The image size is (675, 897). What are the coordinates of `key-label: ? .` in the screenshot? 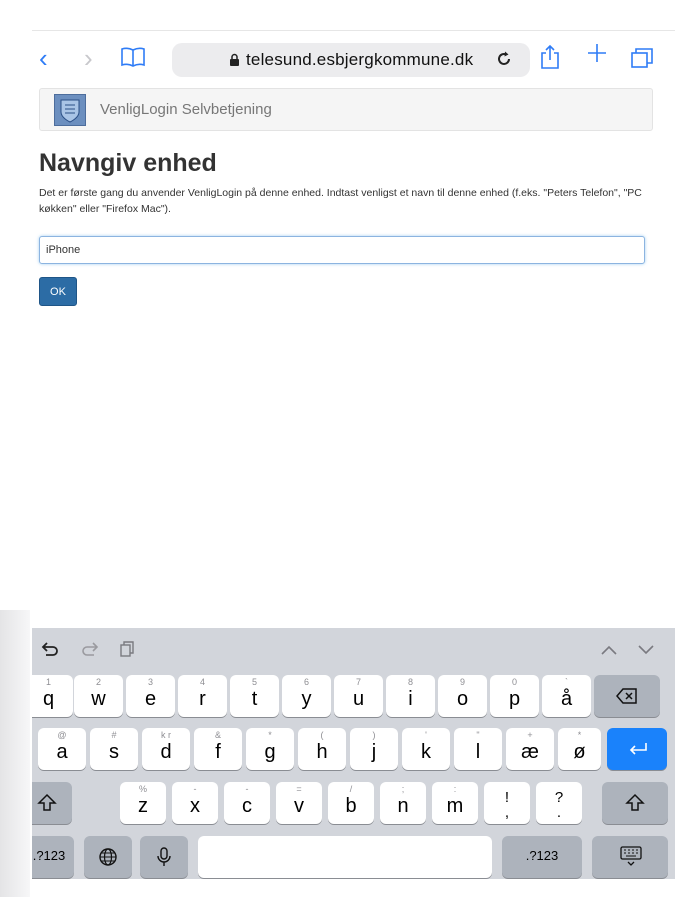 It's located at (559, 805).